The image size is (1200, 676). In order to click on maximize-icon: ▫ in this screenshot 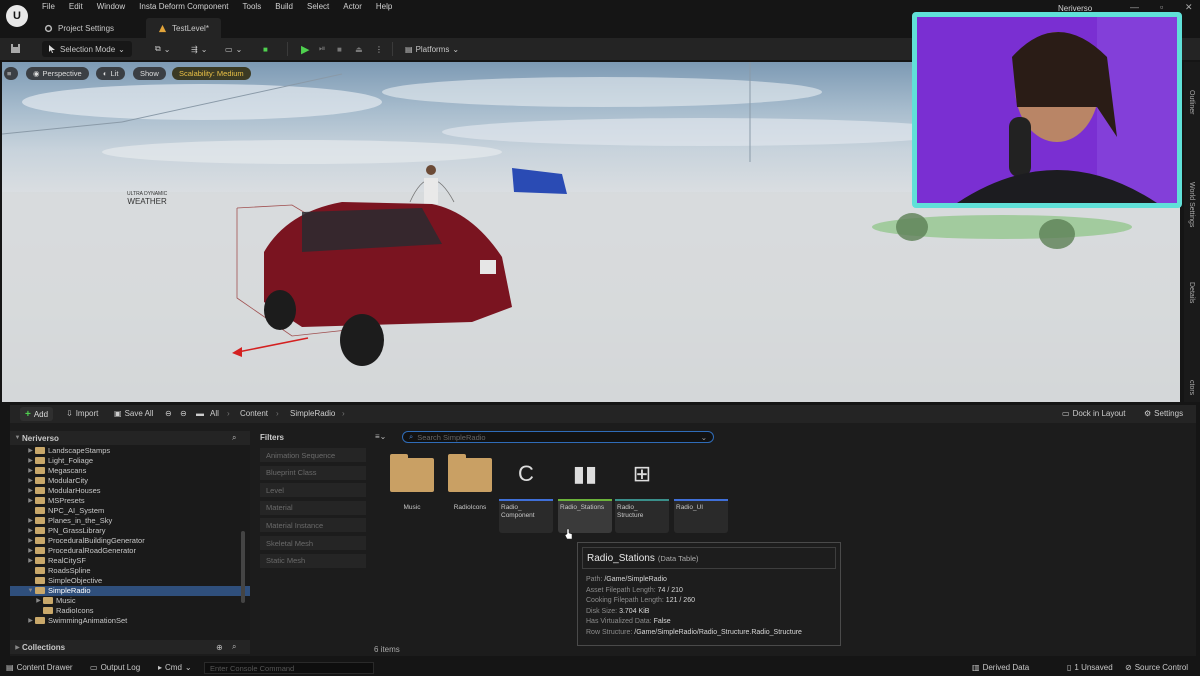, I will do `click(1161, 7)`.